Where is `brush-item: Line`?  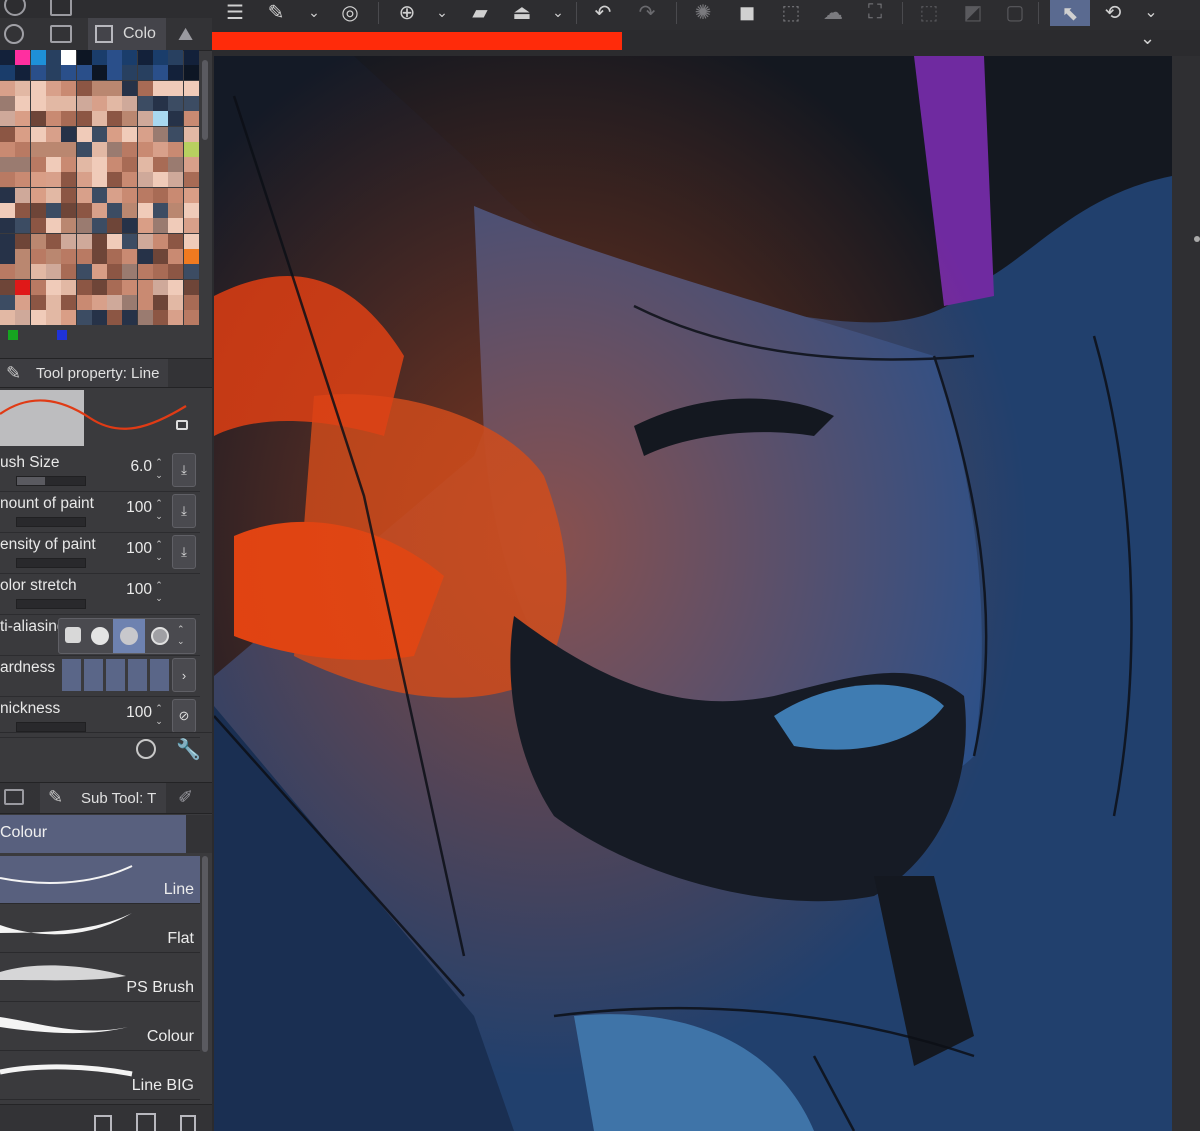 brush-item: Line is located at coordinates (100, 880).